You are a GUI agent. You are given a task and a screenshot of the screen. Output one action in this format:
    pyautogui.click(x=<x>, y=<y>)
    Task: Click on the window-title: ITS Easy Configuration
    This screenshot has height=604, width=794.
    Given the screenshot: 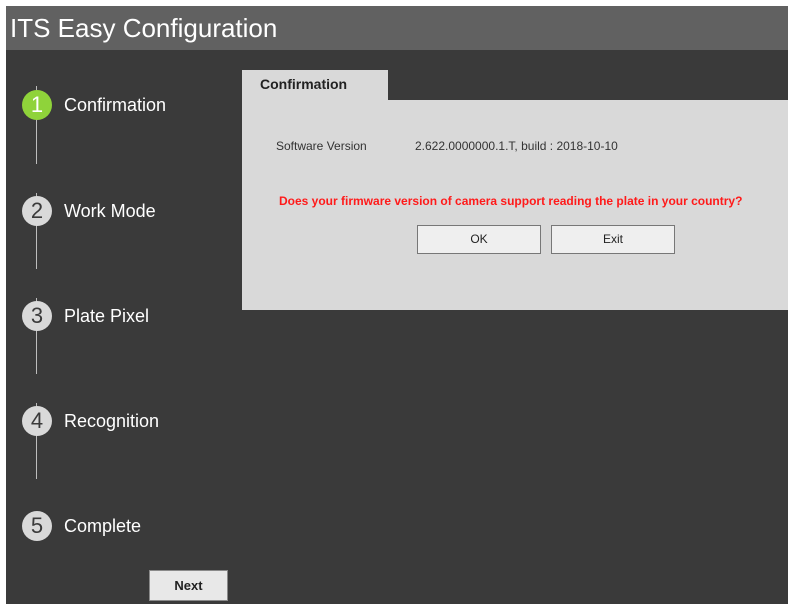 What is the action you would take?
    pyautogui.click(x=397, y=28)
    